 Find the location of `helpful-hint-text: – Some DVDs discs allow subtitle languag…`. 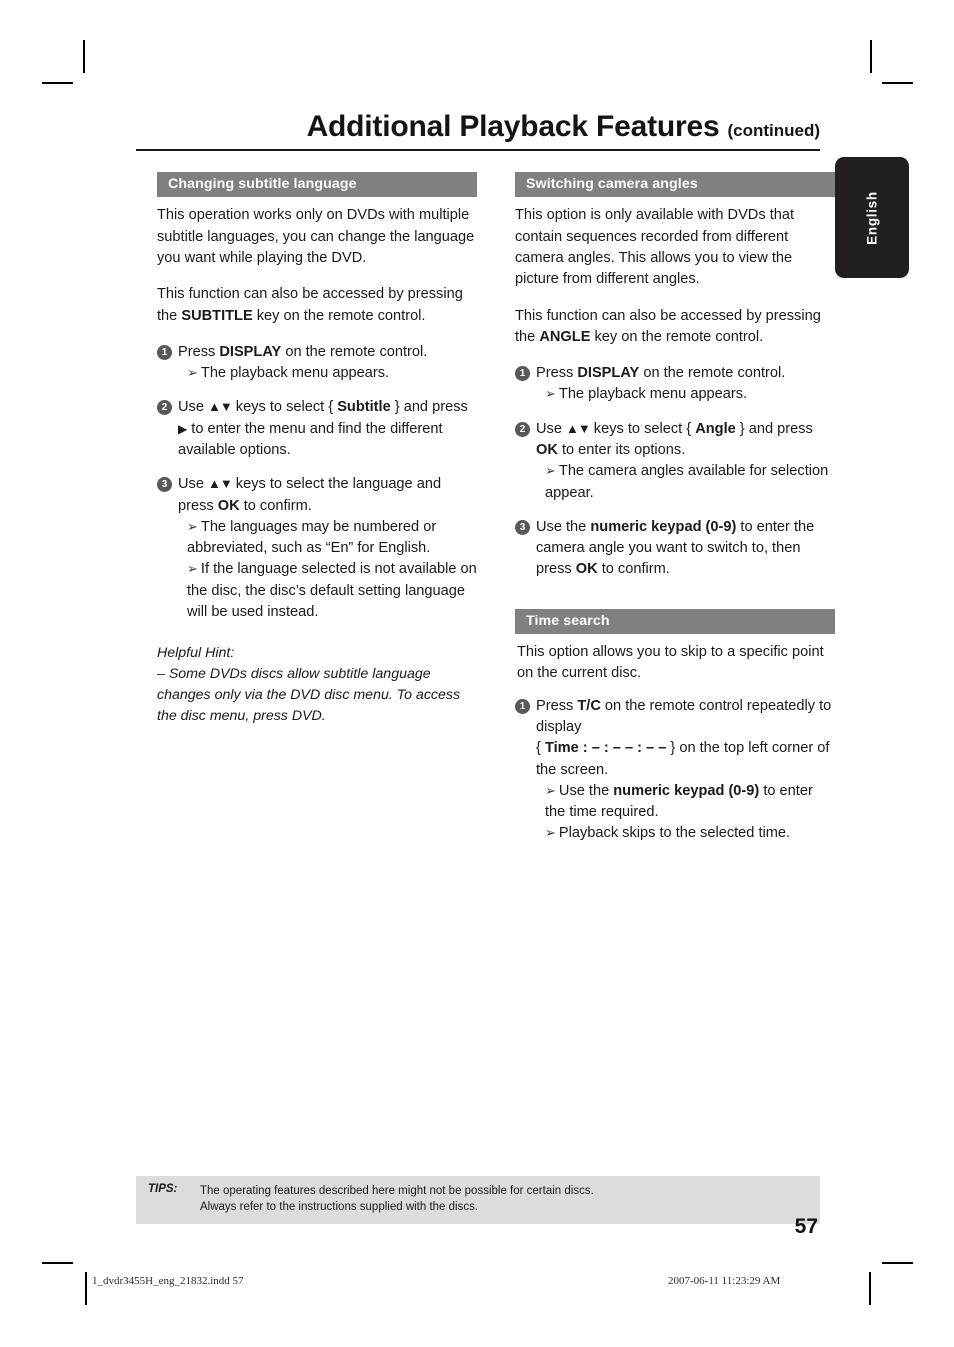

helpful-hint-text: – Some DVDs discs allow subtitle languag… is located at coordinates (309, 695).